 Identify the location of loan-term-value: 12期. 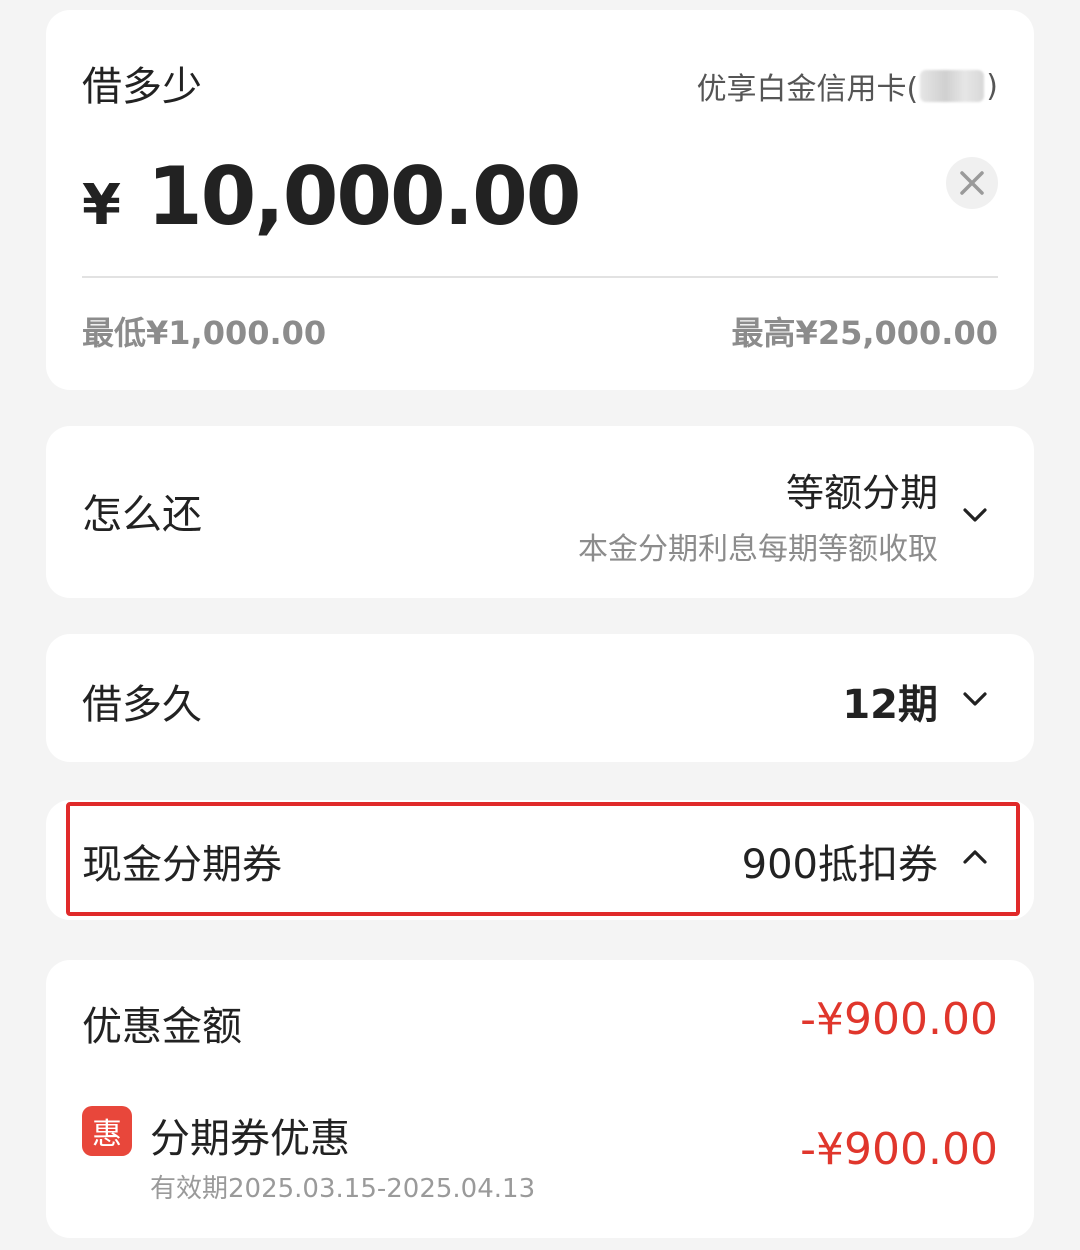
(890, 705).